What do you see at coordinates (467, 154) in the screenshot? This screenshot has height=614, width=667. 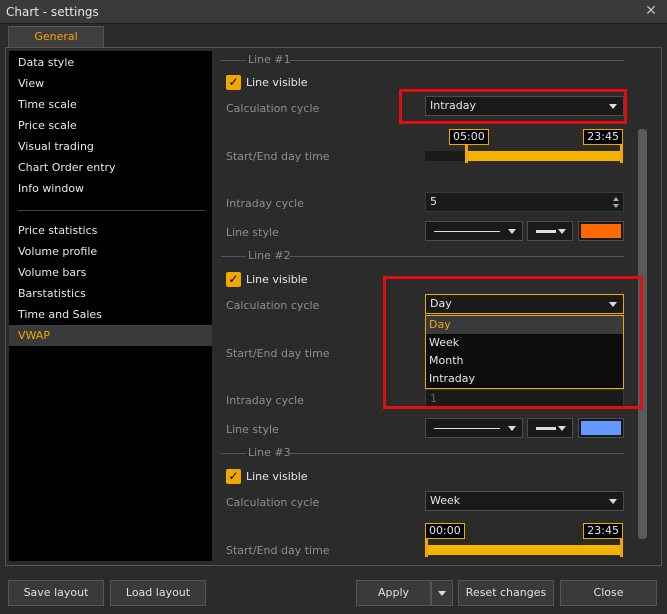 I see `line1-start-handle` at bounding box center [467, 154].